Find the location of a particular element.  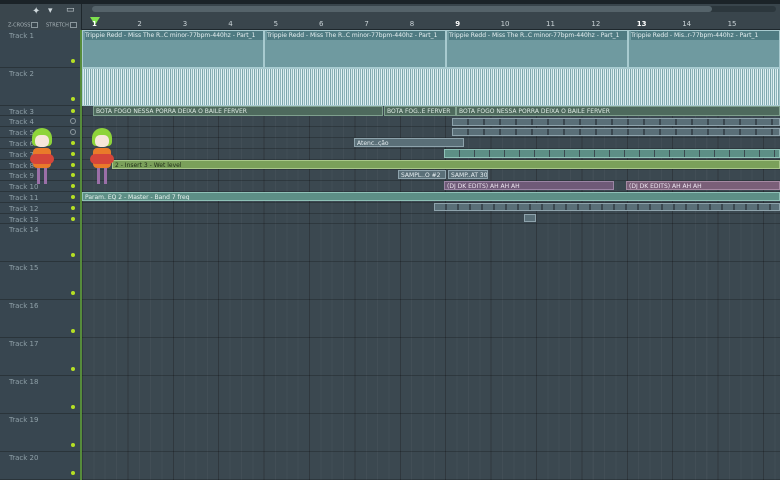

track-header: Track 4 is located at coordinates (40, 121).